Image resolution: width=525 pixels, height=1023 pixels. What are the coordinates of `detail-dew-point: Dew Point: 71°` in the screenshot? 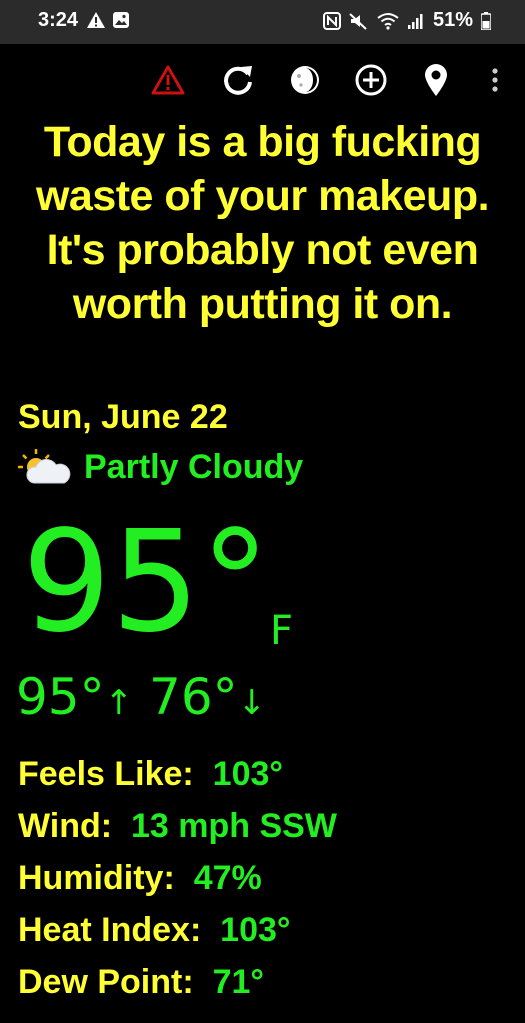 It's located at (177, 989).